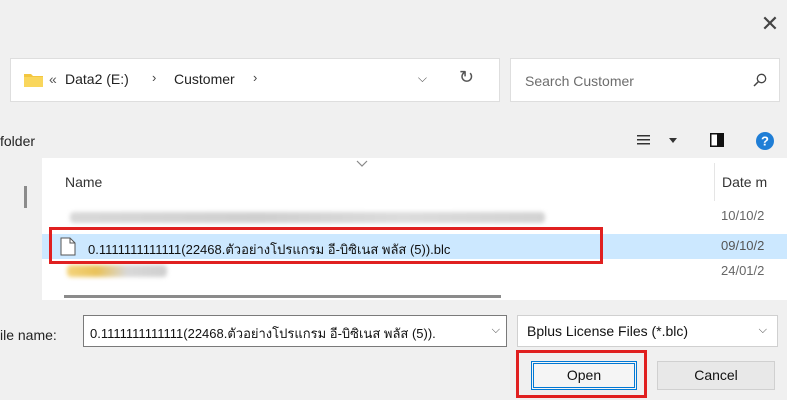 The height and width of the screenshot is (400, 787). What do you see at coordinates (714, 182) in the screenshot?
I see `column-divider` at bounding box center [714, 182].